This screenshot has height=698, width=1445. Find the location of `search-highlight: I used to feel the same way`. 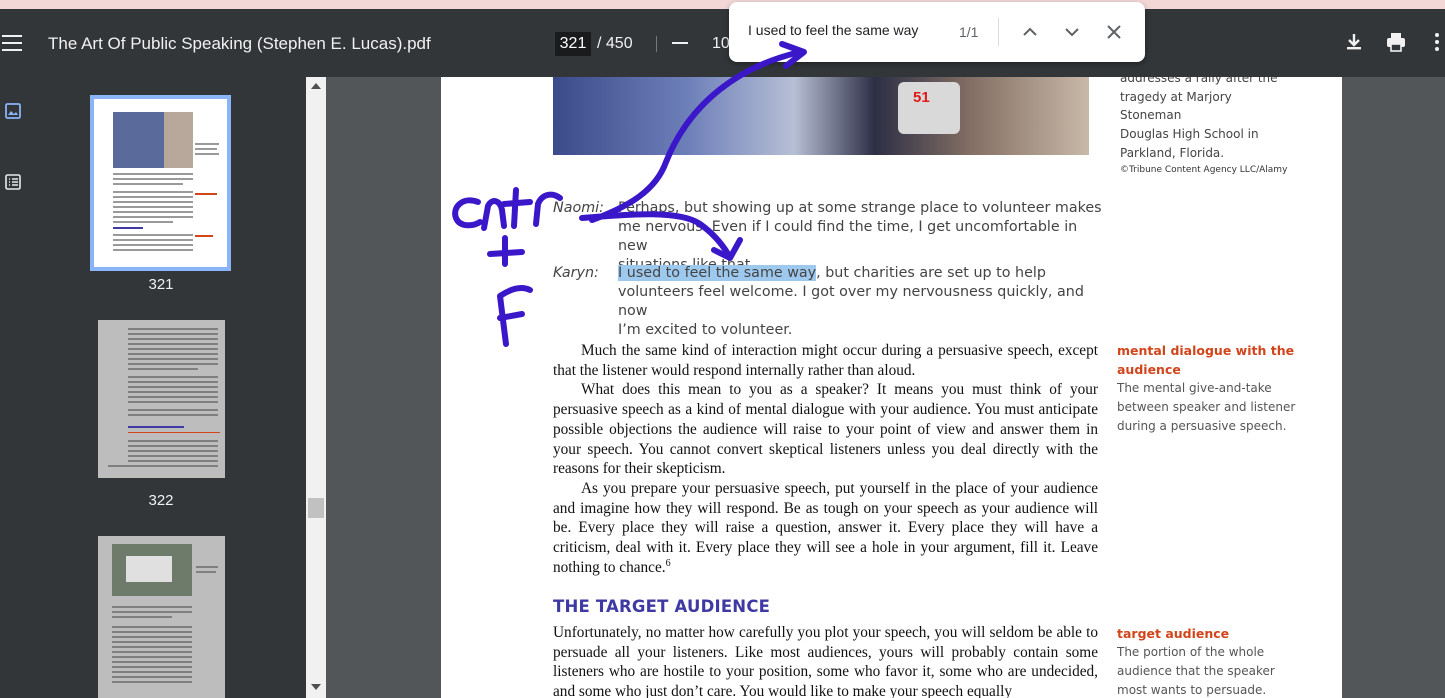

search-highlight: I used to feel the same way is located at coordinates (717, 273).